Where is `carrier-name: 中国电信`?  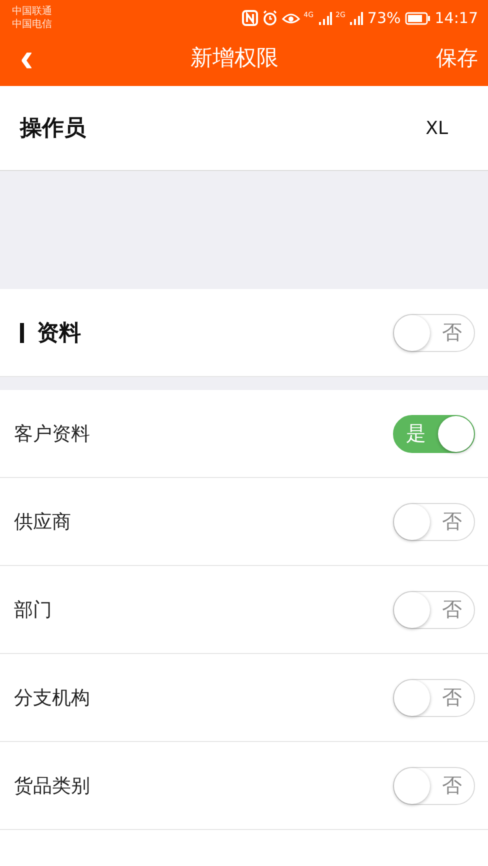 carrier-name: 中国电信 is located at coordinates (32, 24).